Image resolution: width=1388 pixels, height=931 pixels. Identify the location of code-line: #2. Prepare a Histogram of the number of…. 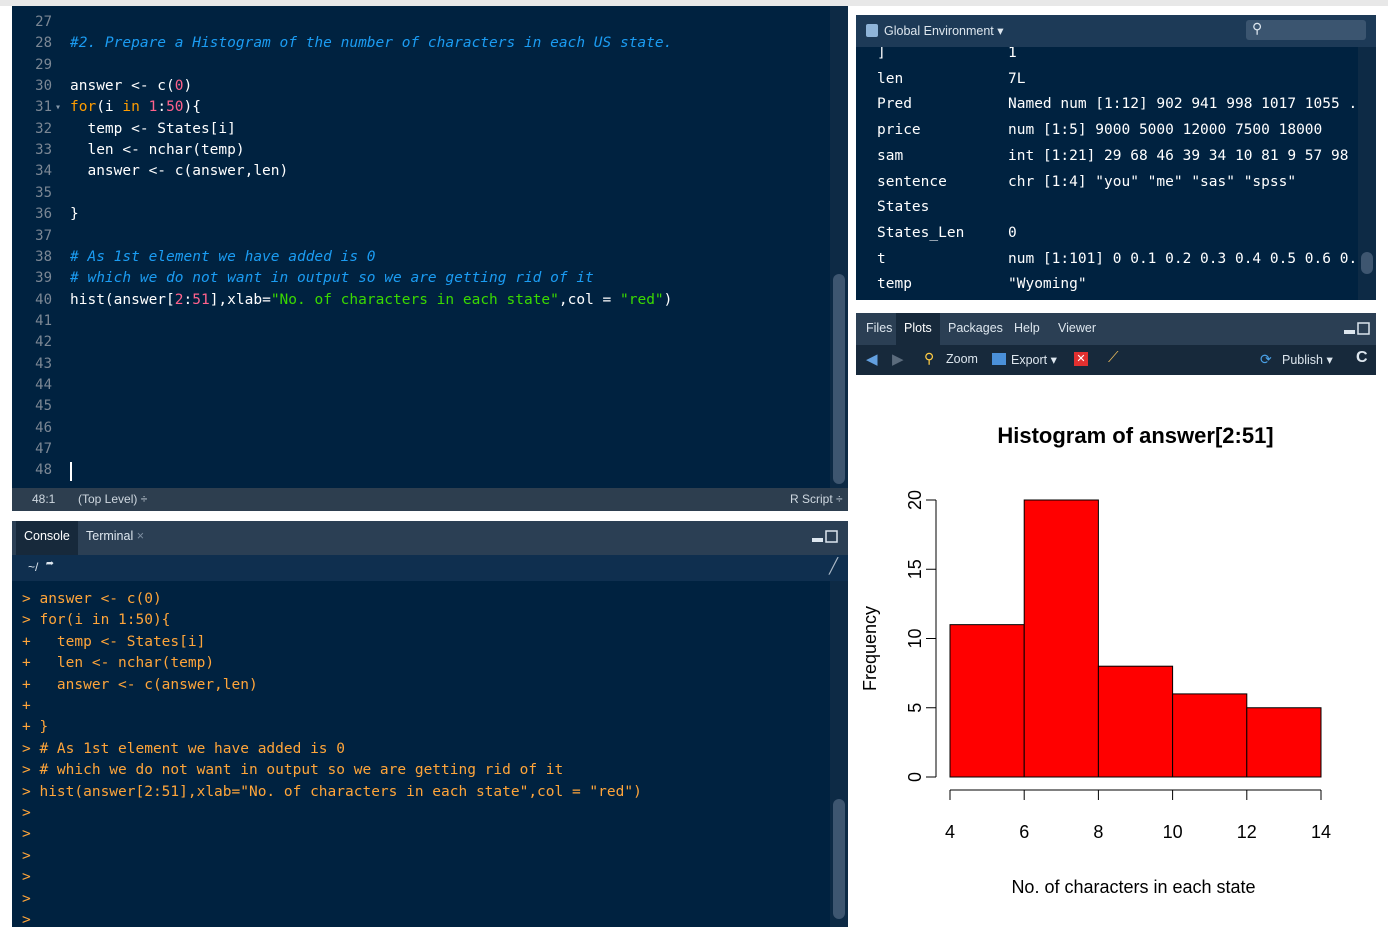
(371, 43).